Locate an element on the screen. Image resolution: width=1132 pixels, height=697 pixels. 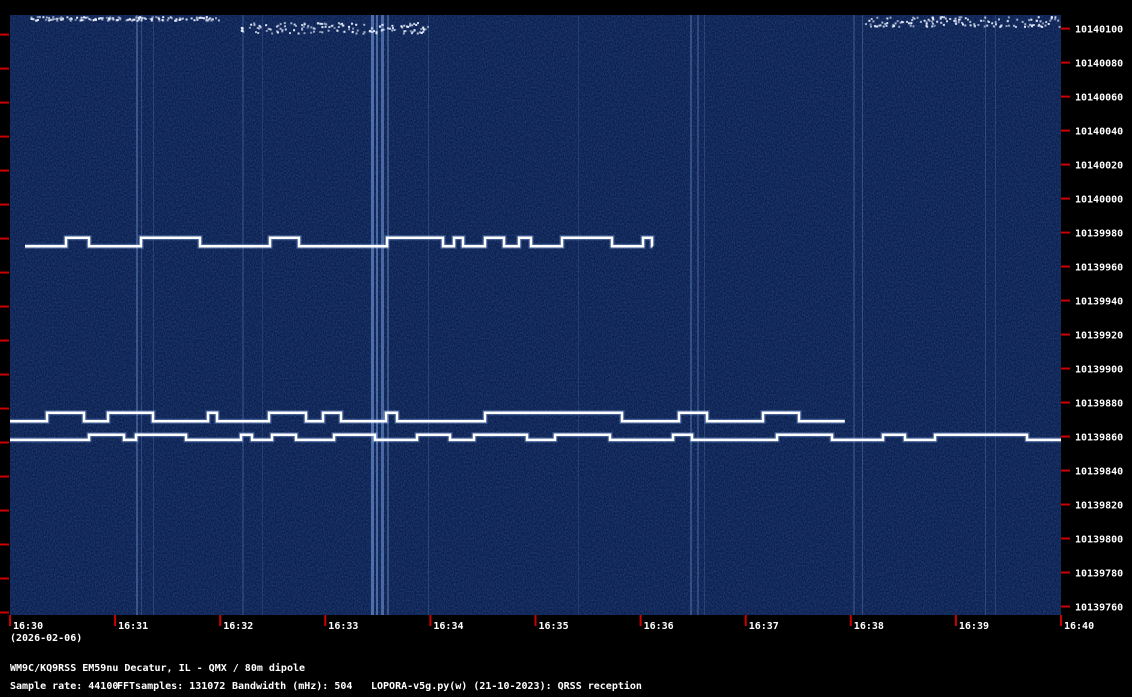
y-tick-label: 10139860 is located at coordinates (1099, 438).